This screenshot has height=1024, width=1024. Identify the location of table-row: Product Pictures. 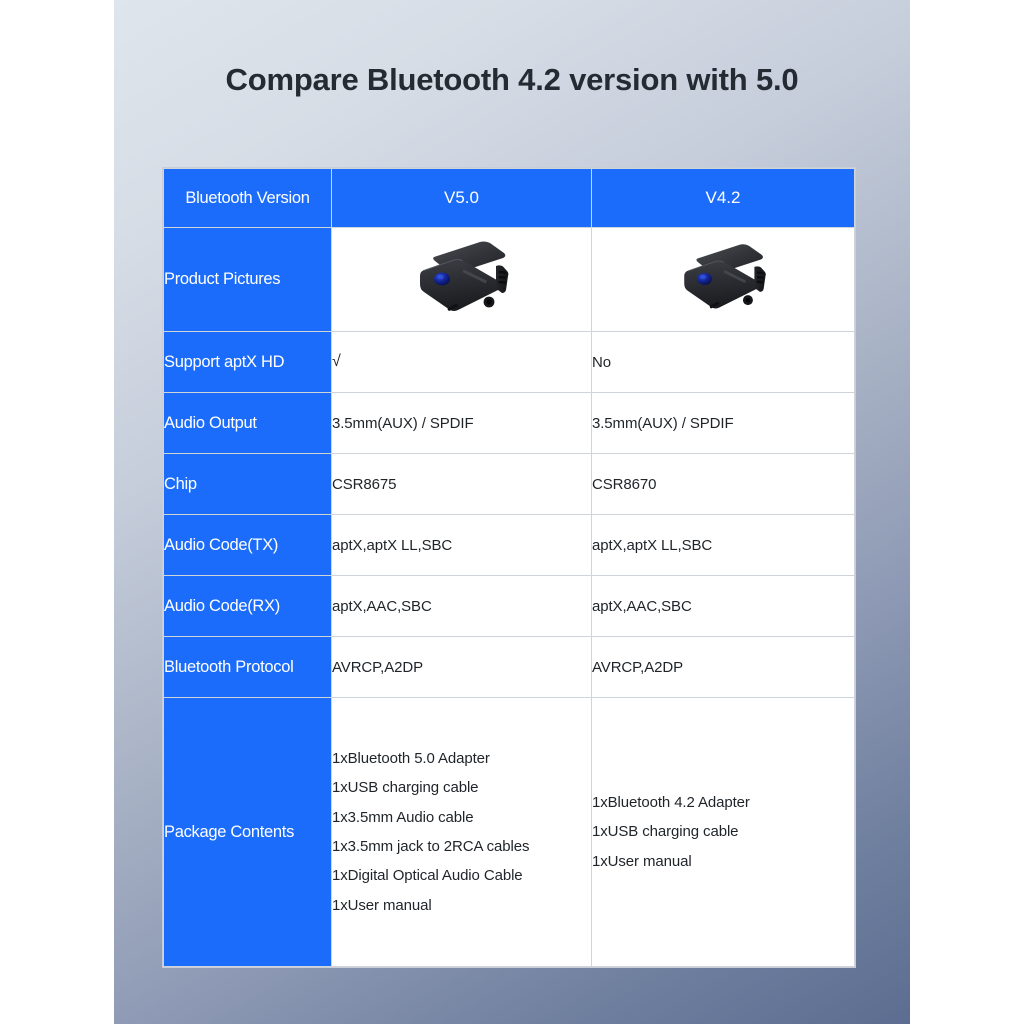
(509, 279).